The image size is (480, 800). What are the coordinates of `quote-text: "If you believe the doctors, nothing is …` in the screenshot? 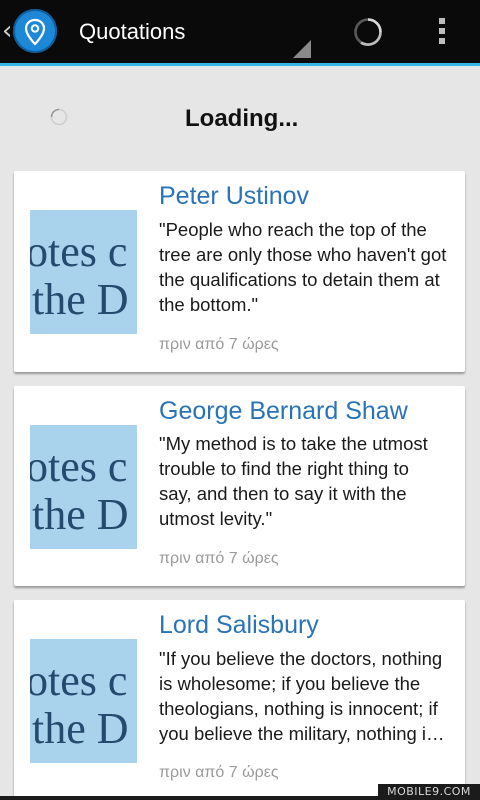 It's located at (302, 696).